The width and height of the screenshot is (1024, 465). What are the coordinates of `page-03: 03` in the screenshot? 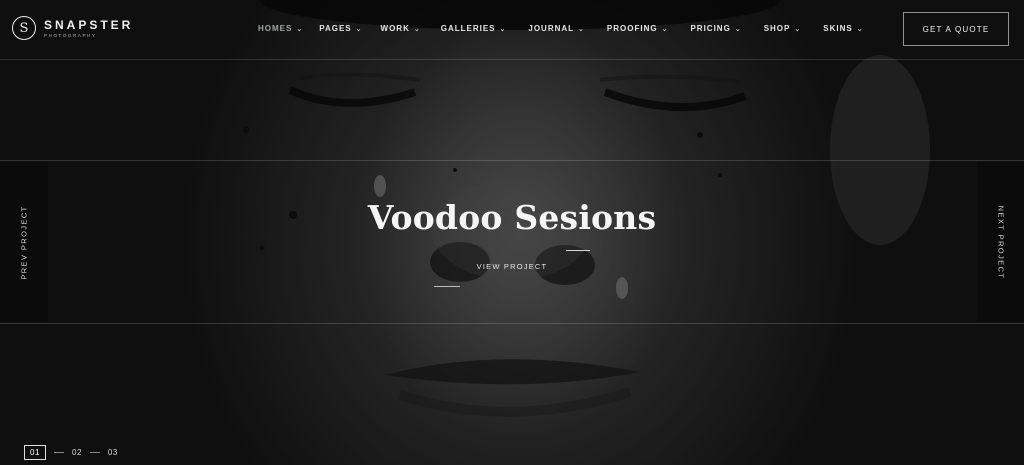 It's located at (113, 452).